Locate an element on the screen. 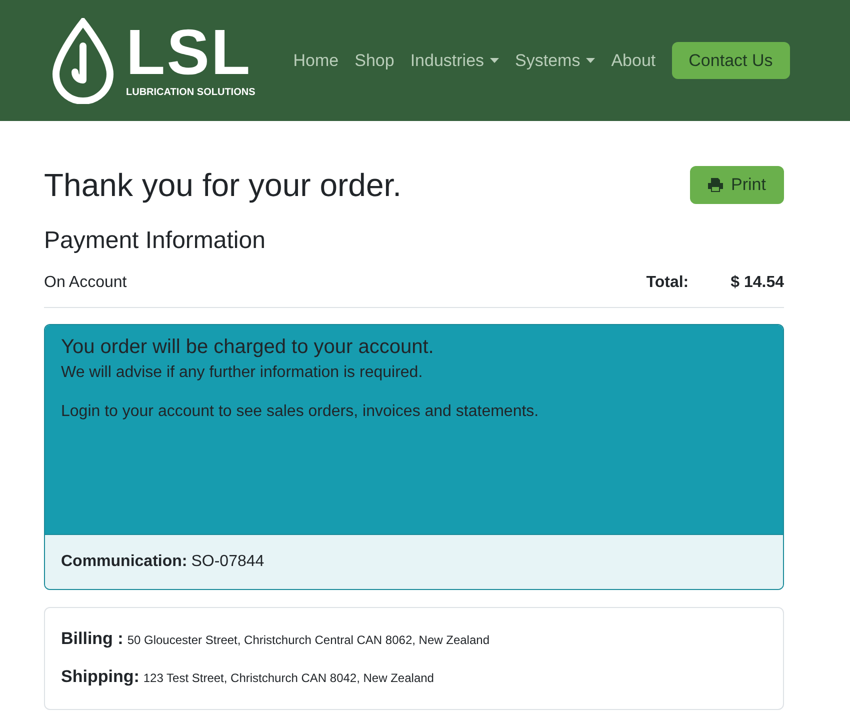  logo-tagline: LUBRICATION SOLUTIONS is located at coordinates (191, 93).